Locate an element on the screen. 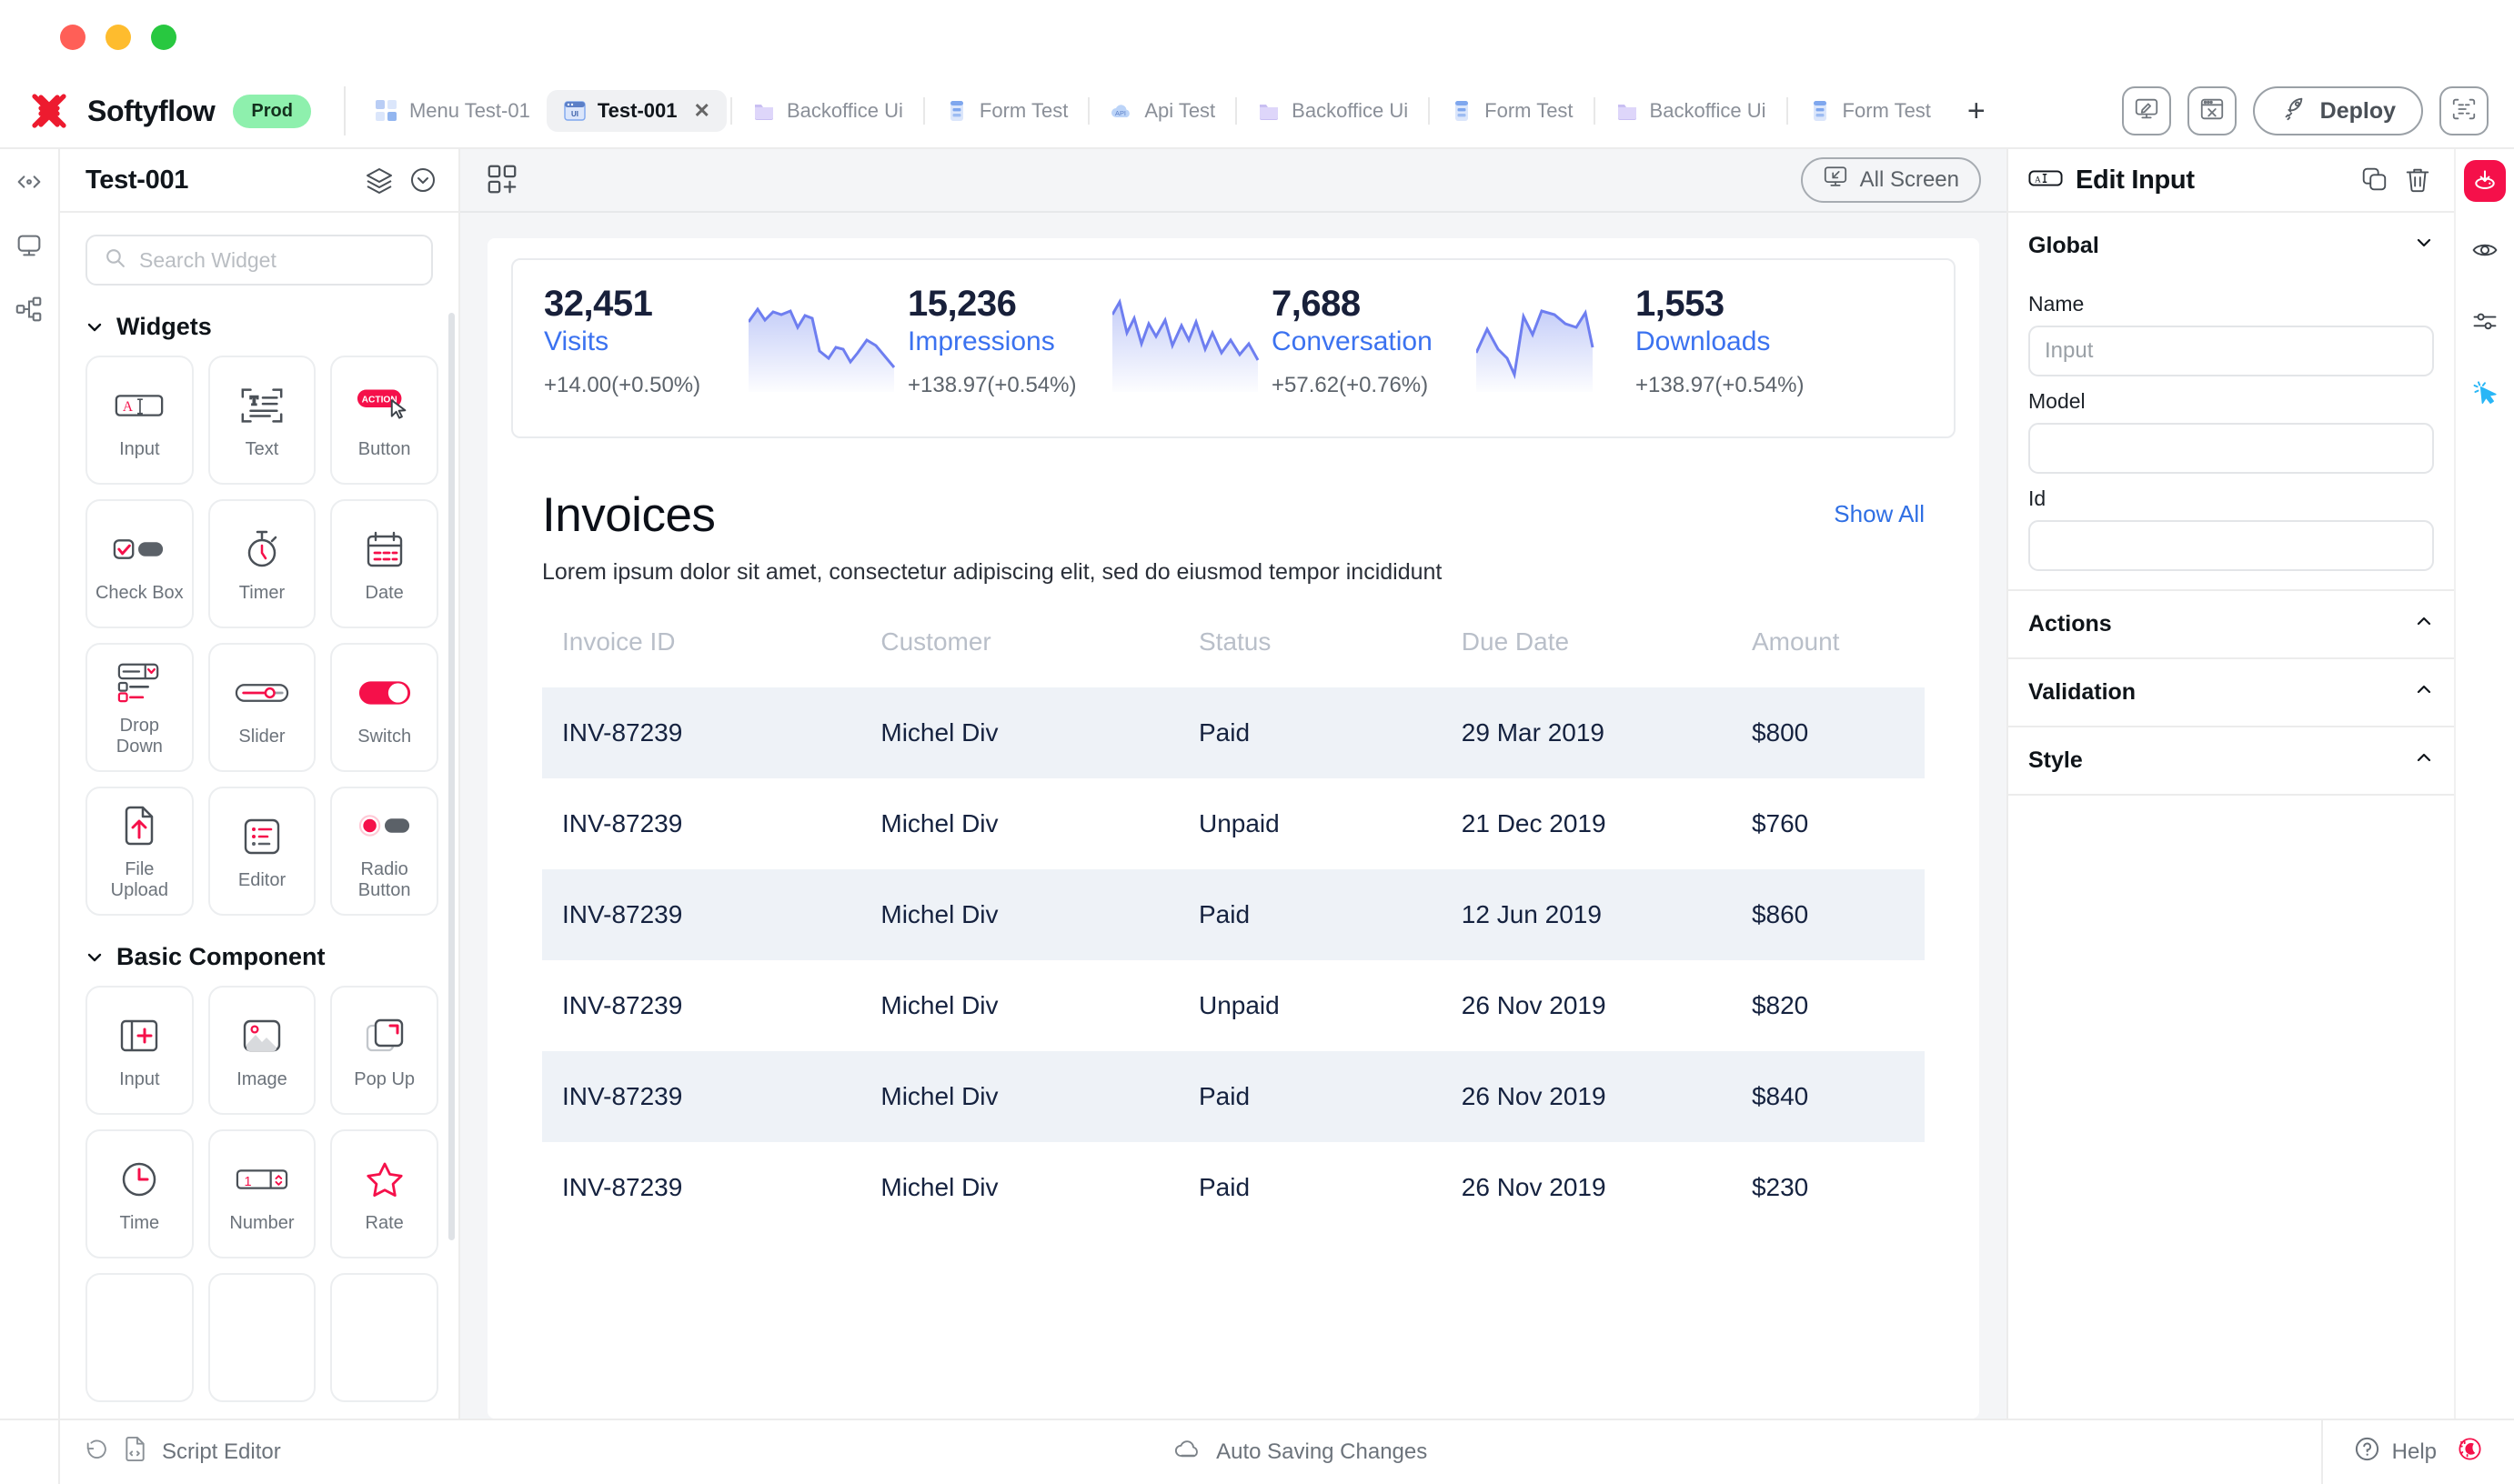 The width and height of the screenshot is (2514, 1484). widget-card-check-box: Check Box is located at coordinates (139, 563).